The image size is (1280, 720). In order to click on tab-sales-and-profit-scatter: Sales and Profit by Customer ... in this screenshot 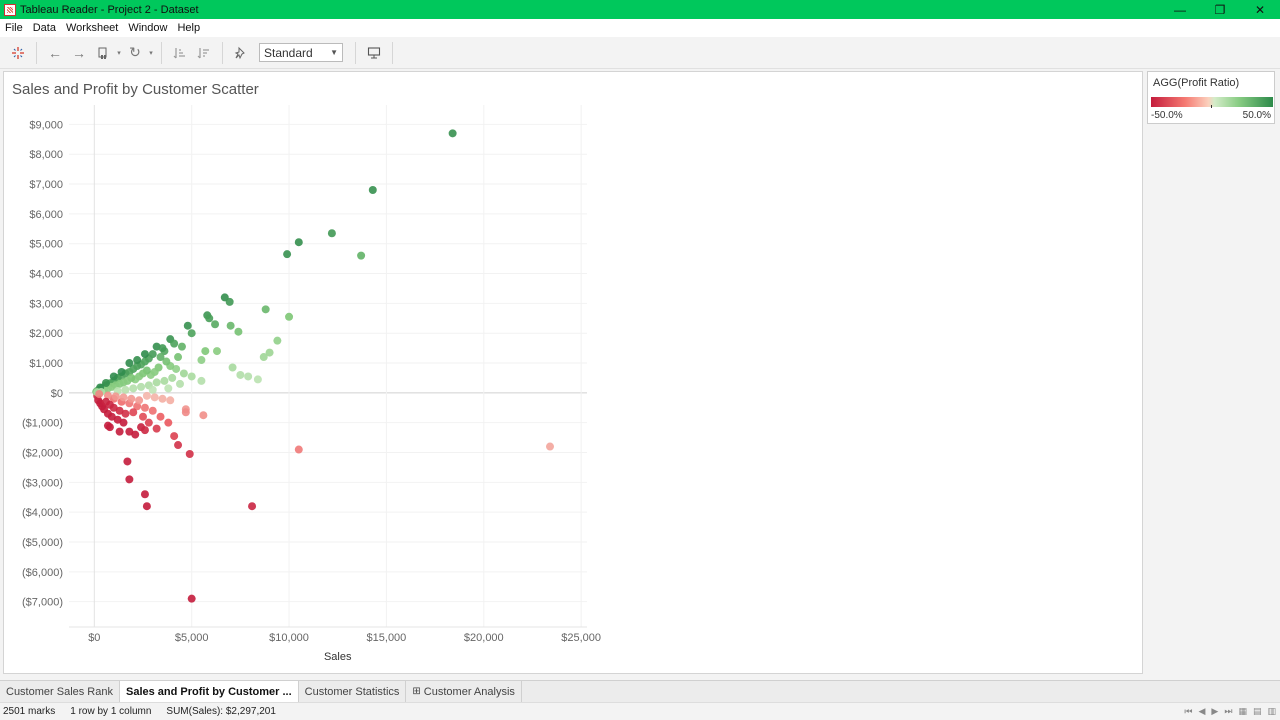, I will do `click(209, 691)`.